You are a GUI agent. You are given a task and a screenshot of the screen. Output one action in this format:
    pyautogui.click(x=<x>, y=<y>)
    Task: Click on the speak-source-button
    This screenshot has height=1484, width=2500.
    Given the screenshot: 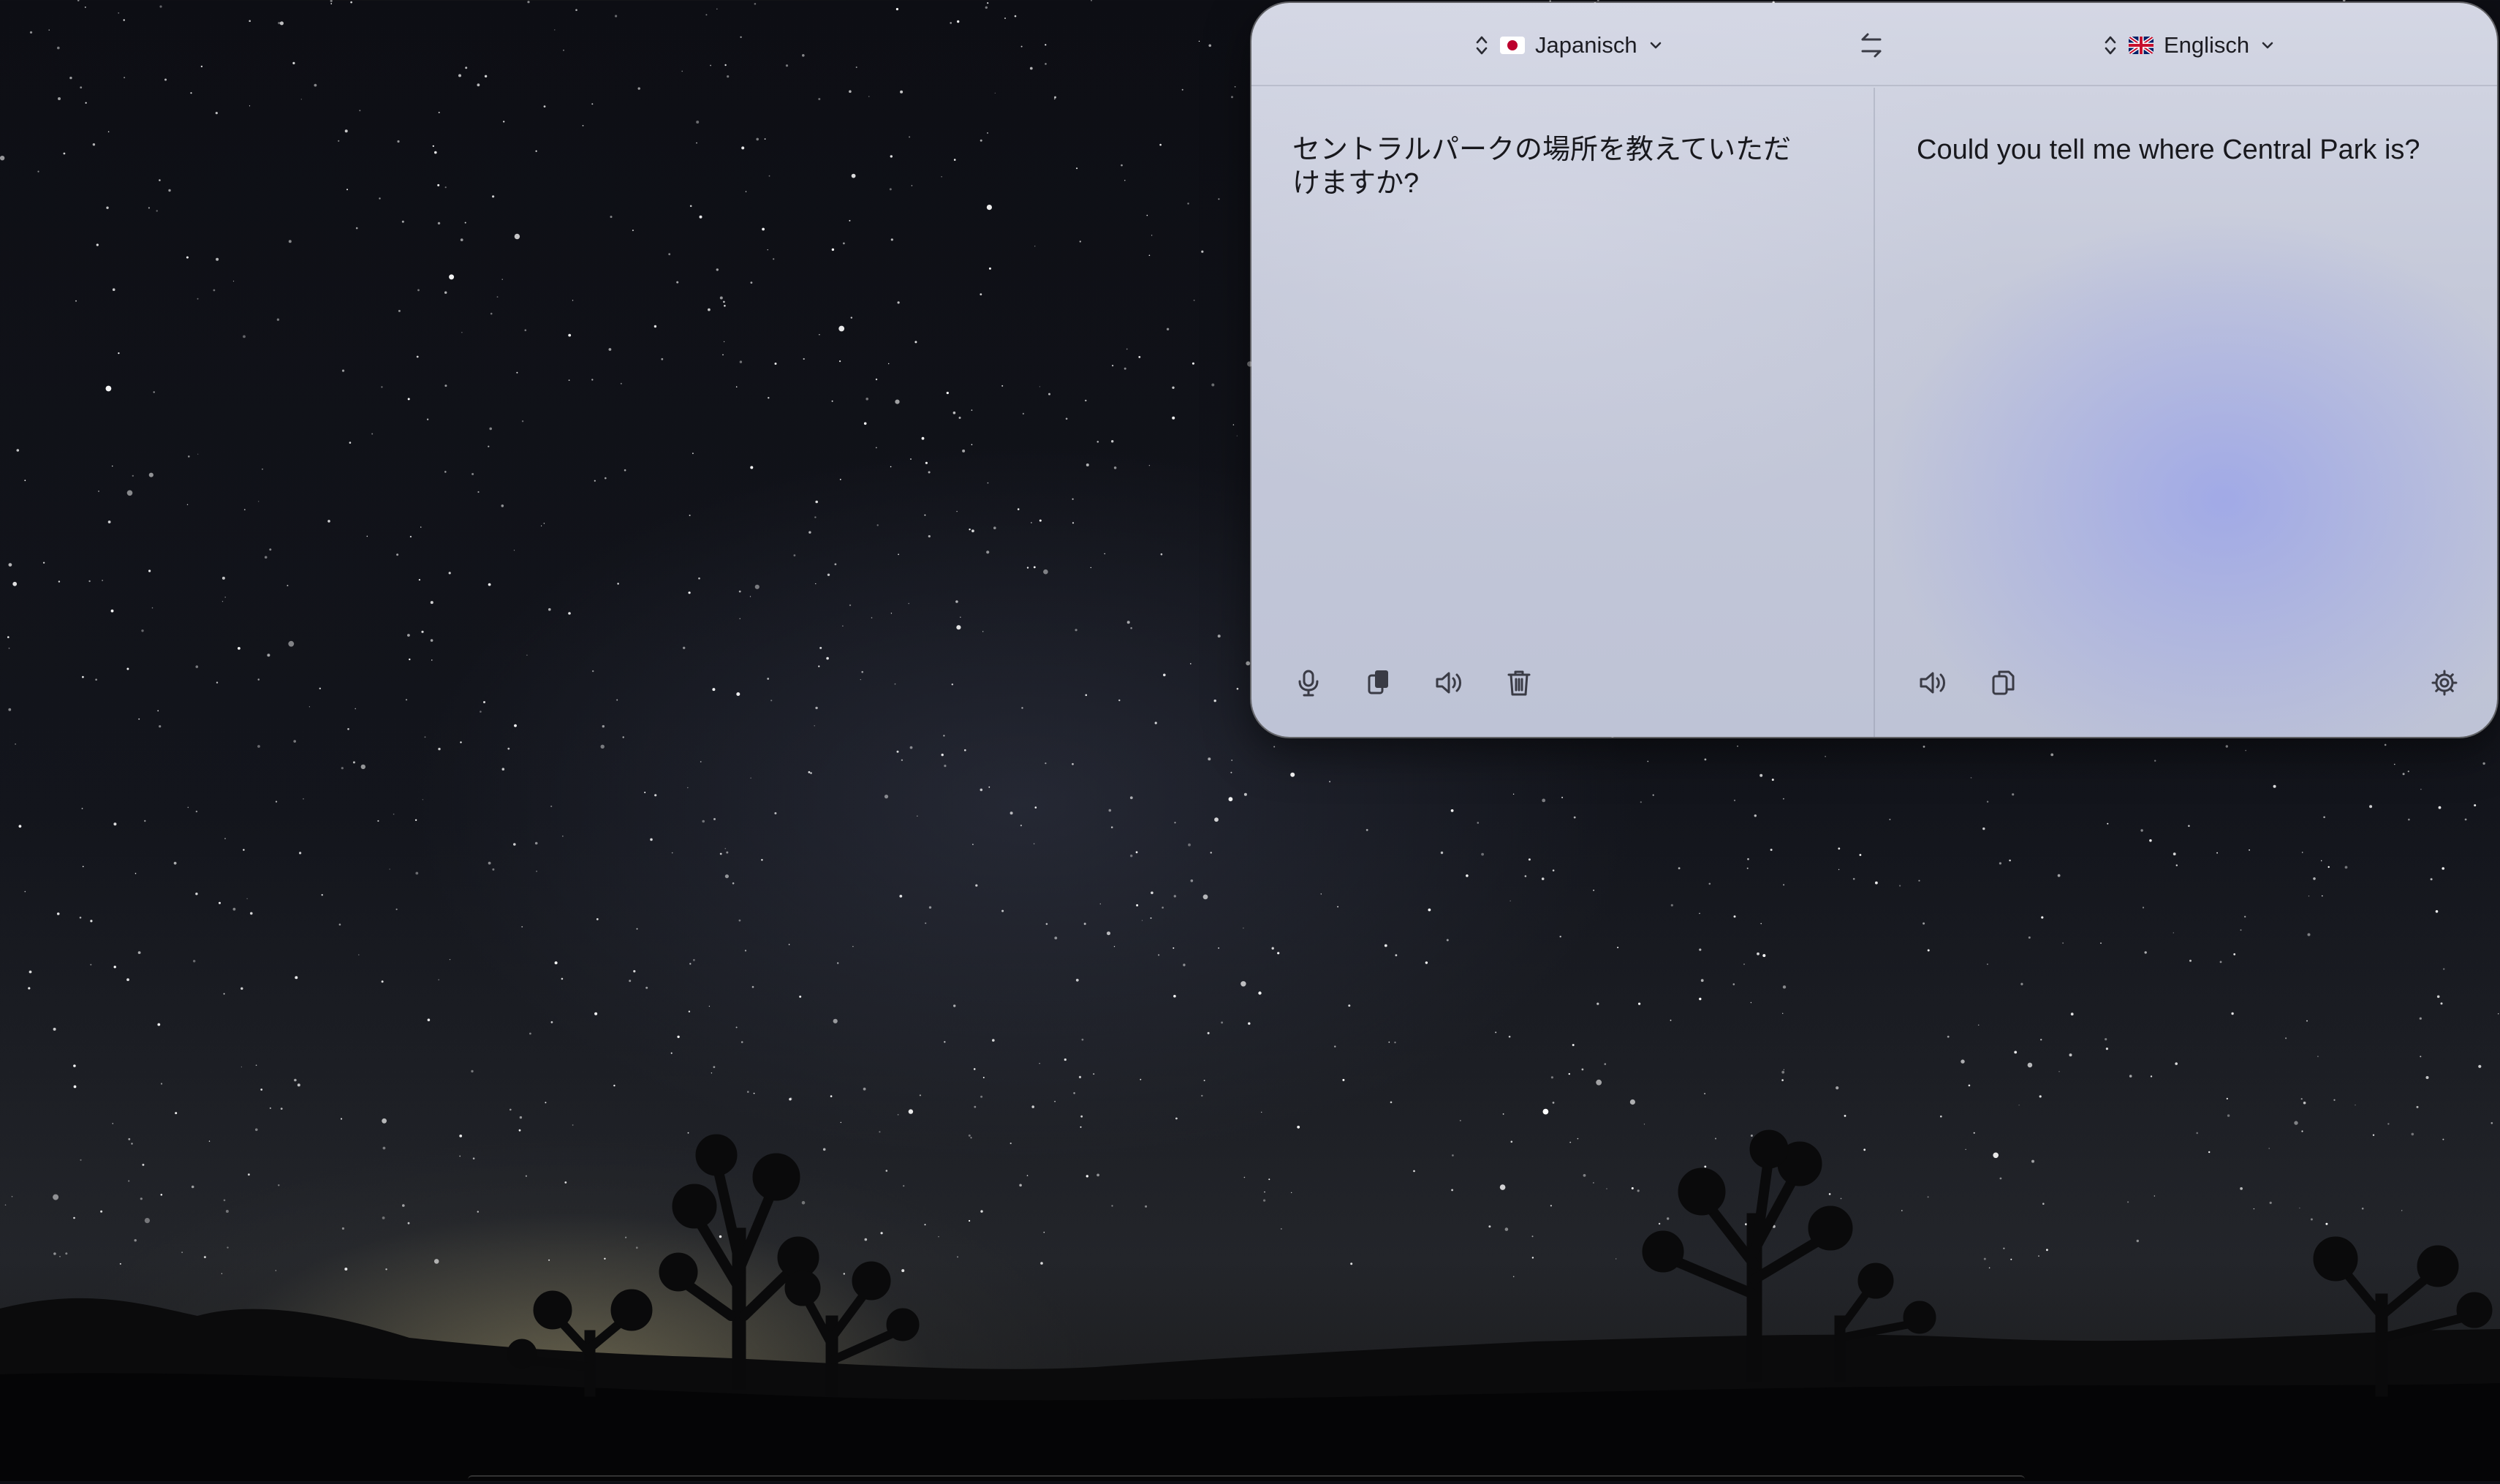 What is the action you would take?
    pyautogui.click(x=1449, y=682)
    